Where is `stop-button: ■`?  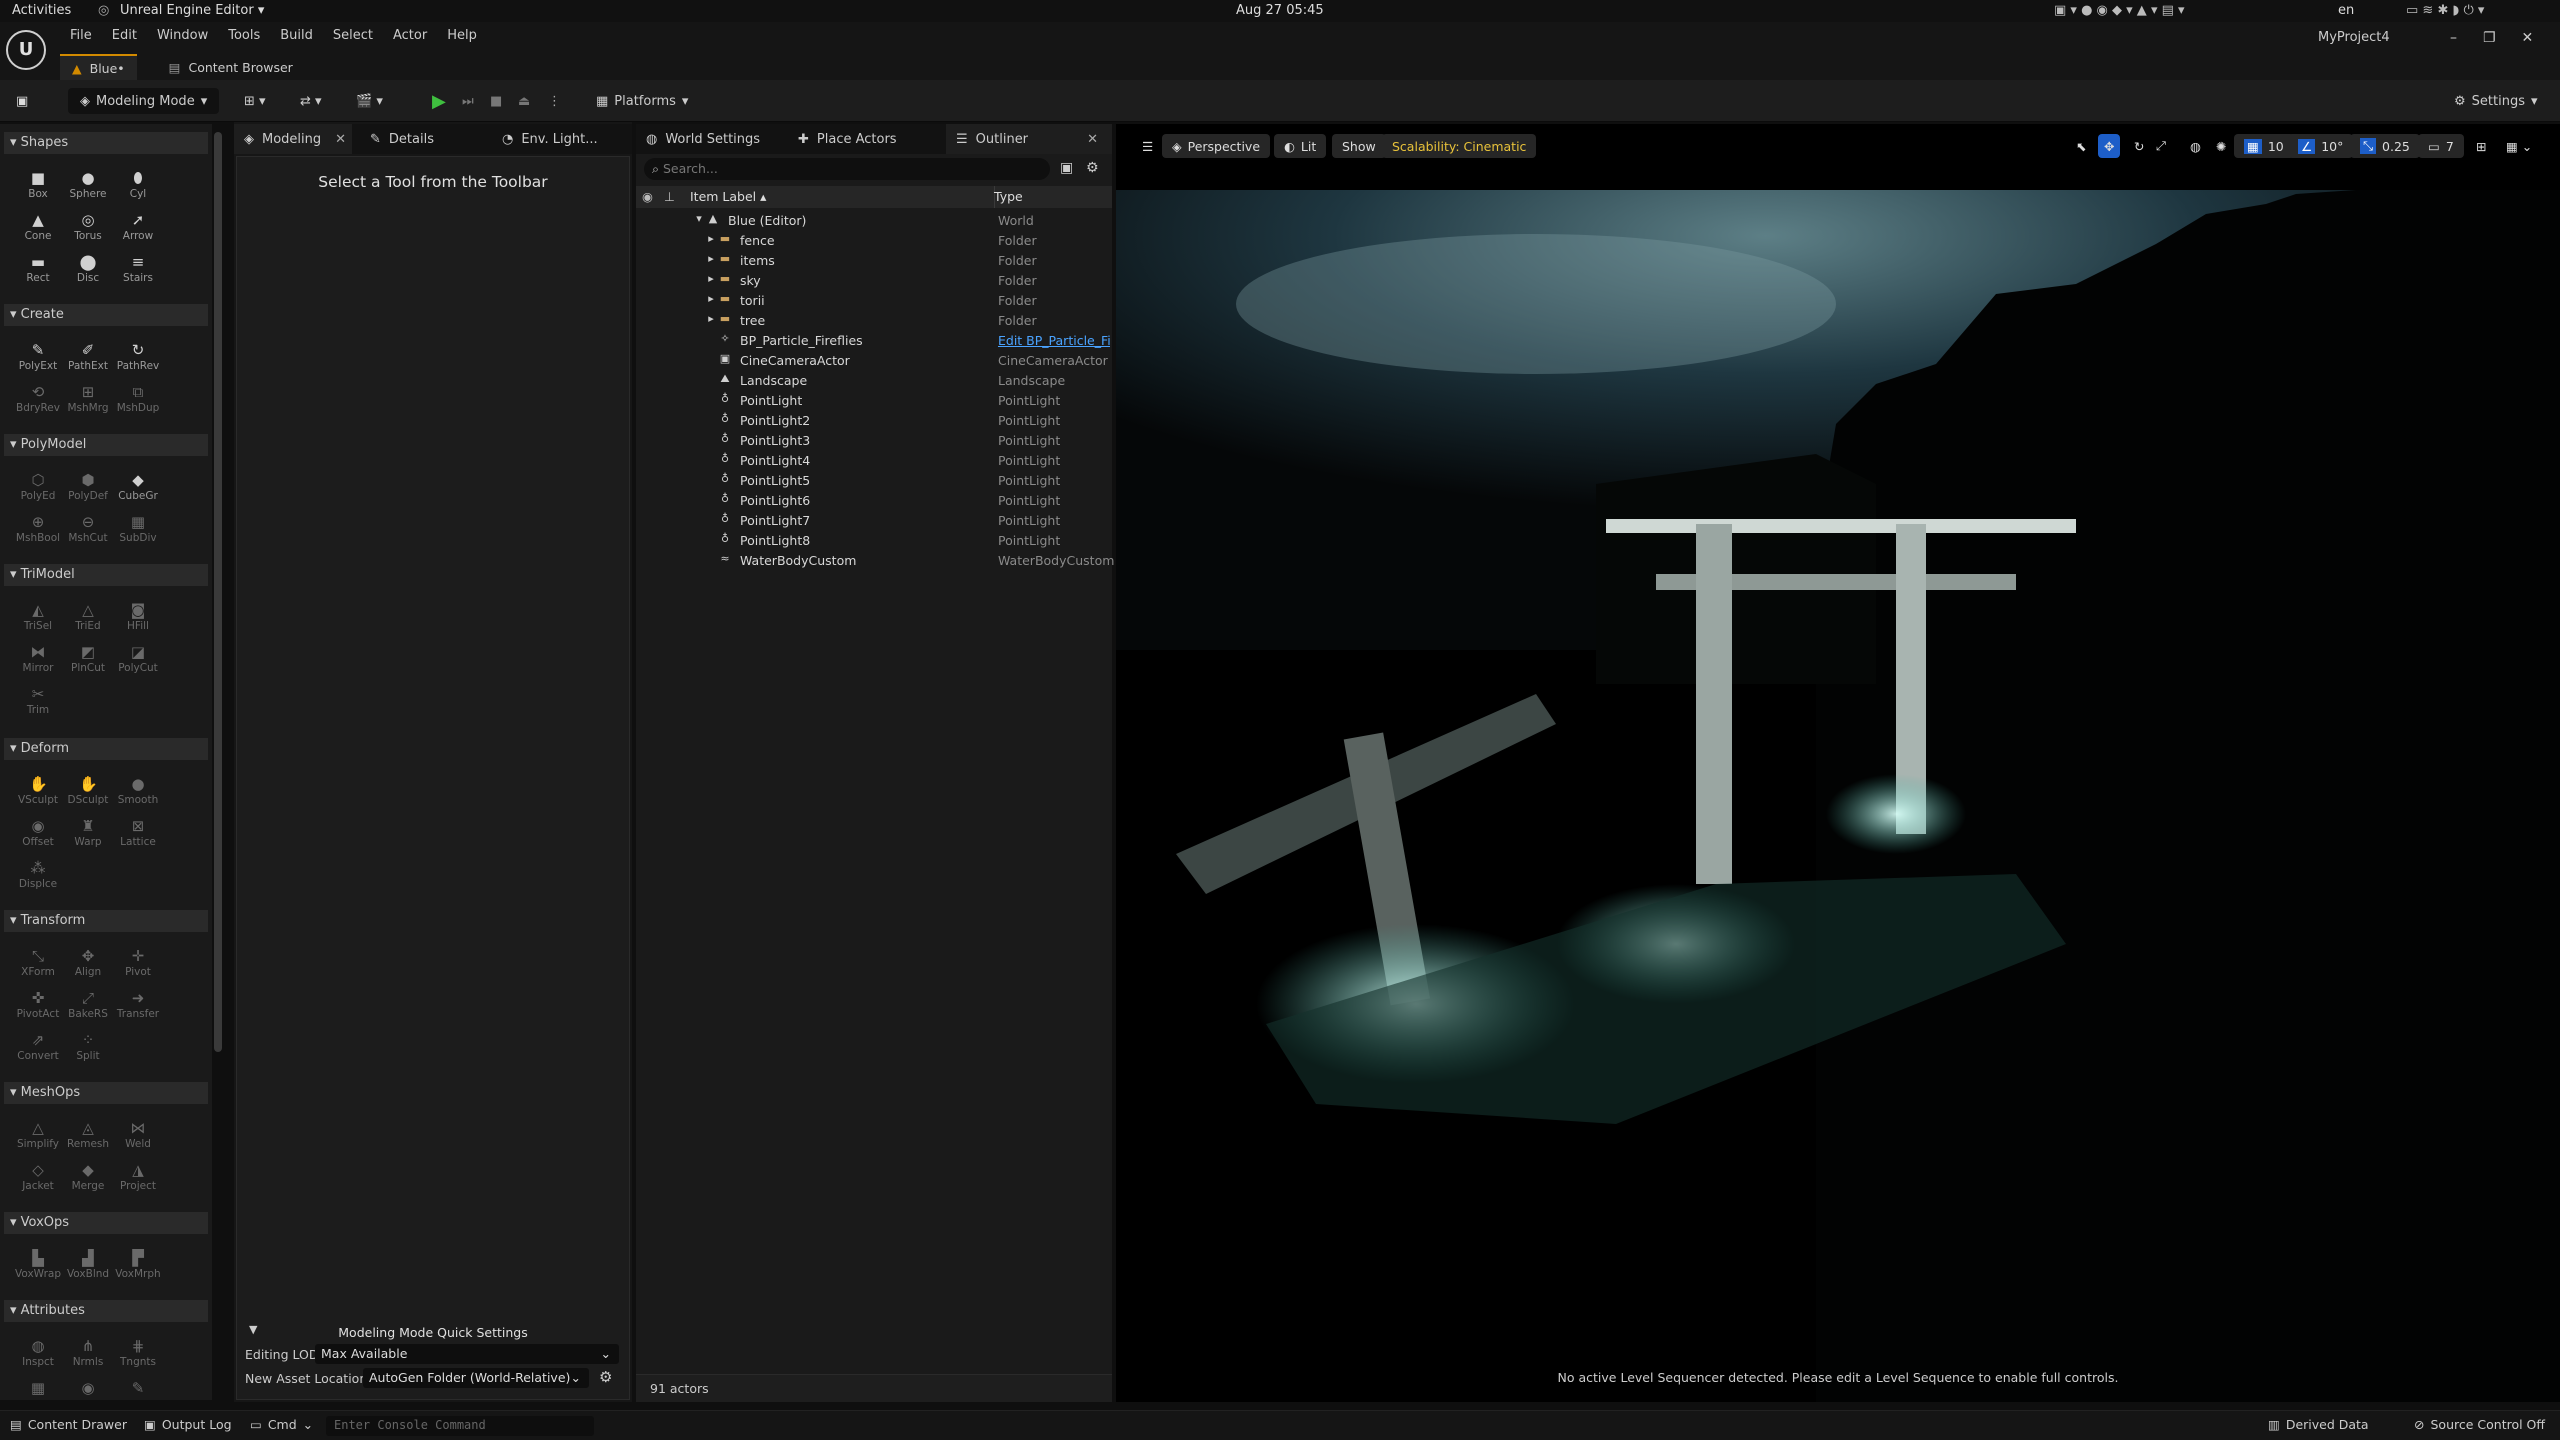
stop-button: ■ is located at coordinates (496, 101).